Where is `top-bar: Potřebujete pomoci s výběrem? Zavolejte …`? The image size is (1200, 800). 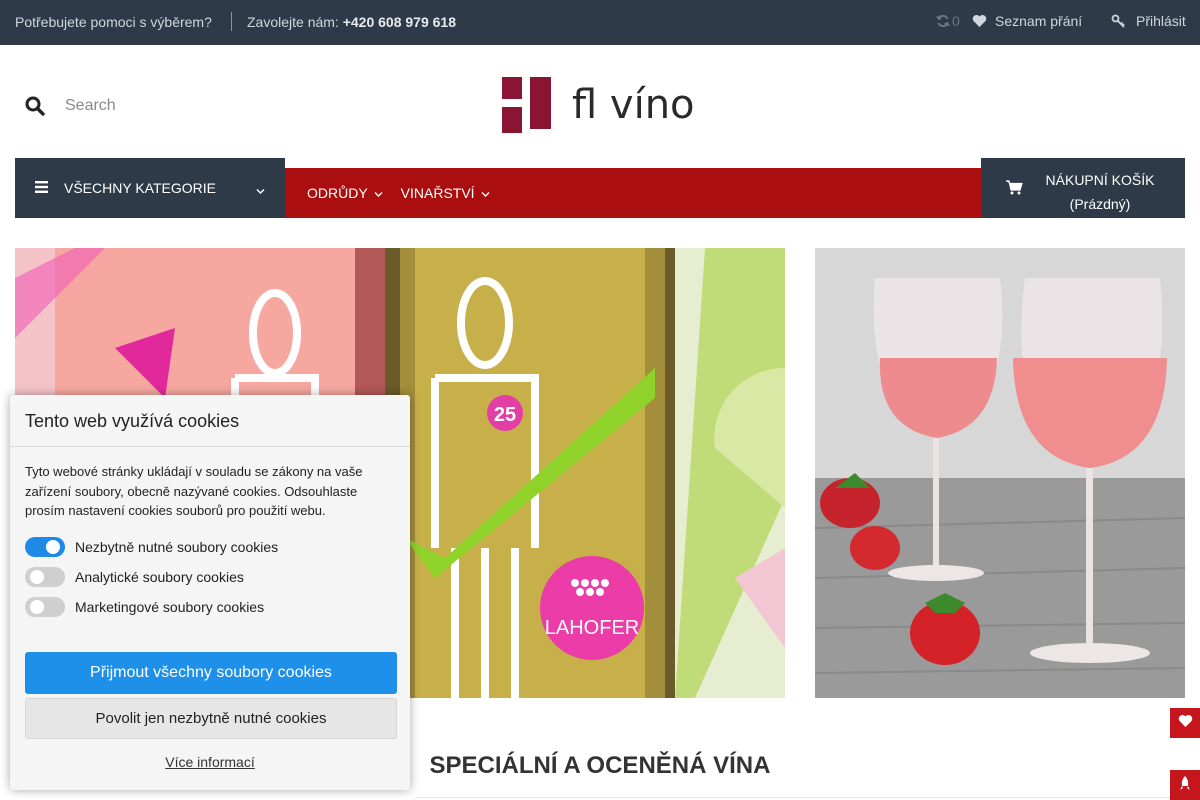
top-bar: Potřebujete pomoci s výběrem? Zavolejte … is located at coordinates (600, 22).